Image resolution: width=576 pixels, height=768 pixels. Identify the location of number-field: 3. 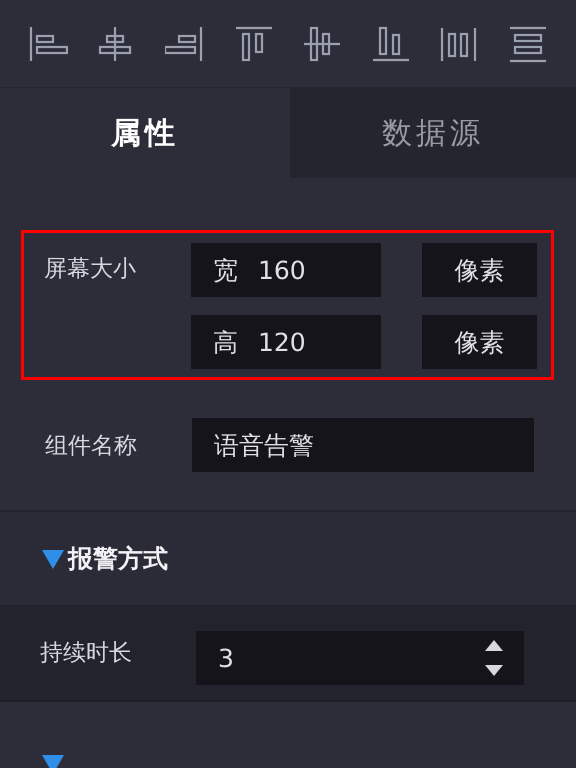
(360, 658).